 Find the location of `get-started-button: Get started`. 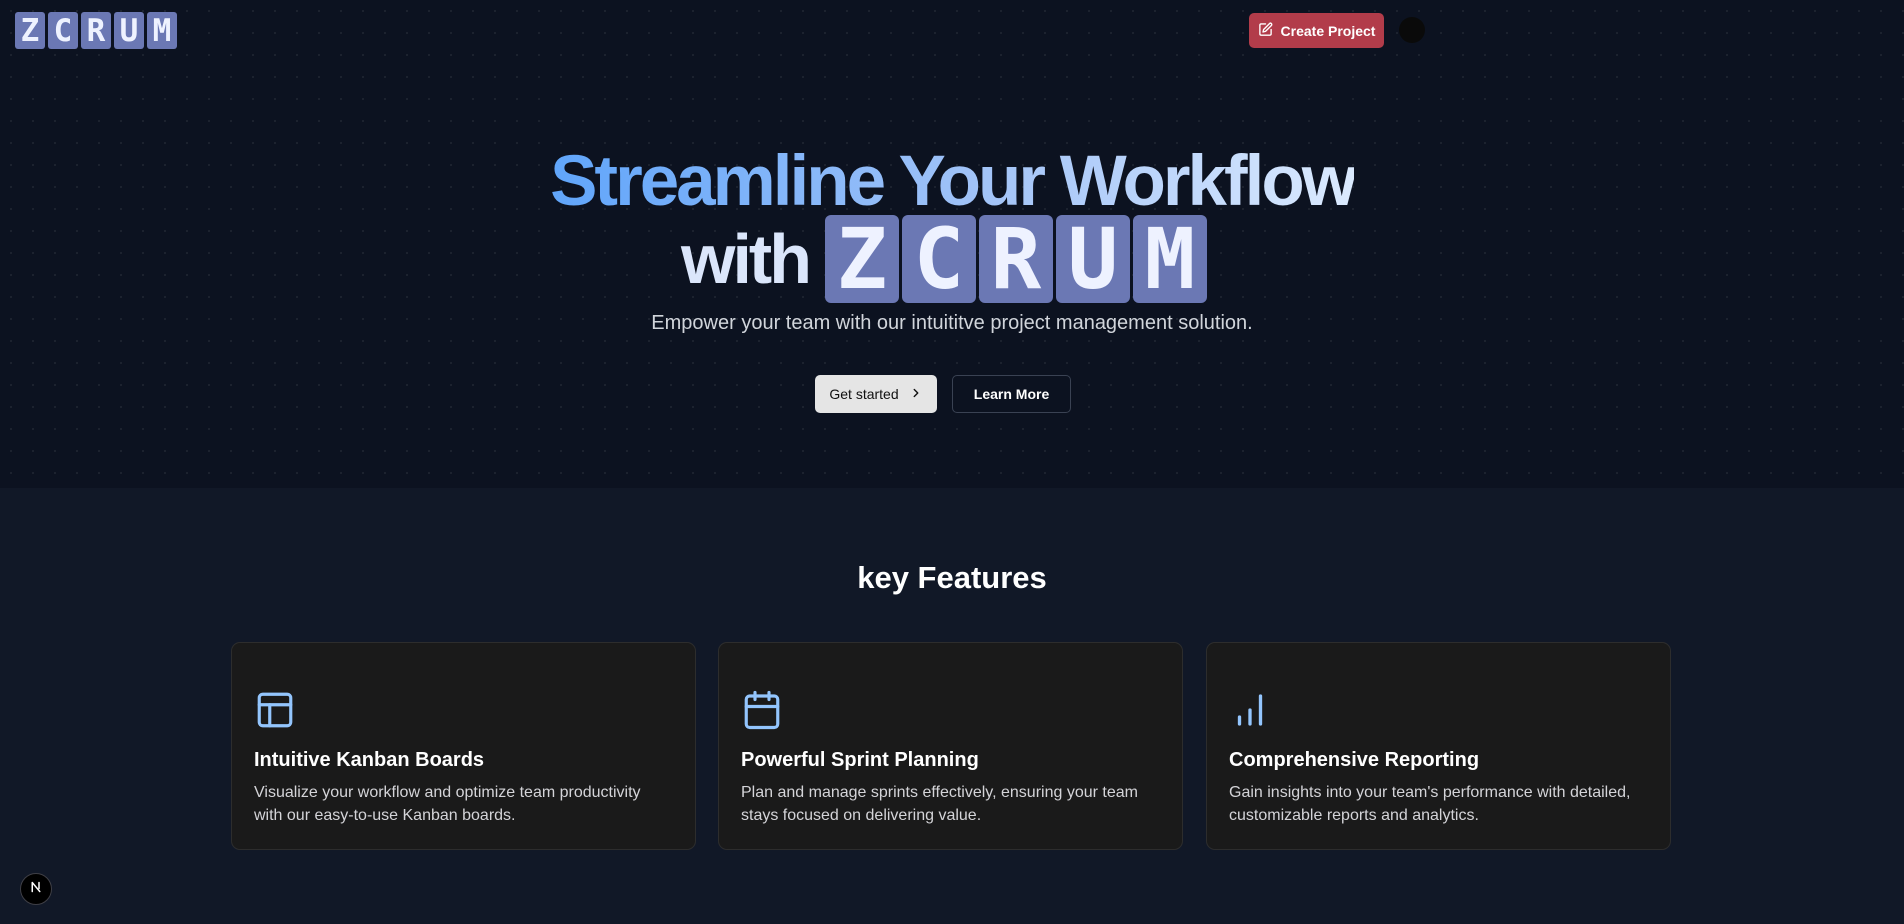

get-started-button: Get started is located at coordinates (876, 394).